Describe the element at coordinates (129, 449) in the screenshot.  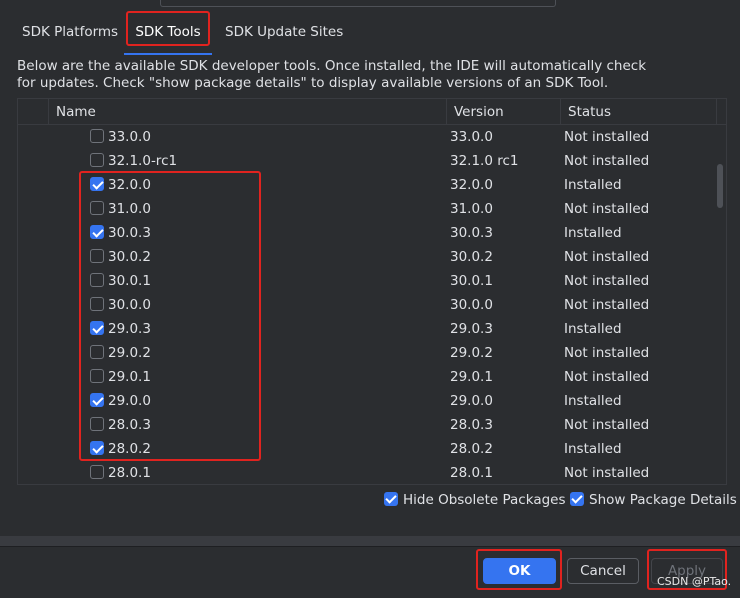
I see `row-name: 28.0.2` at that location.